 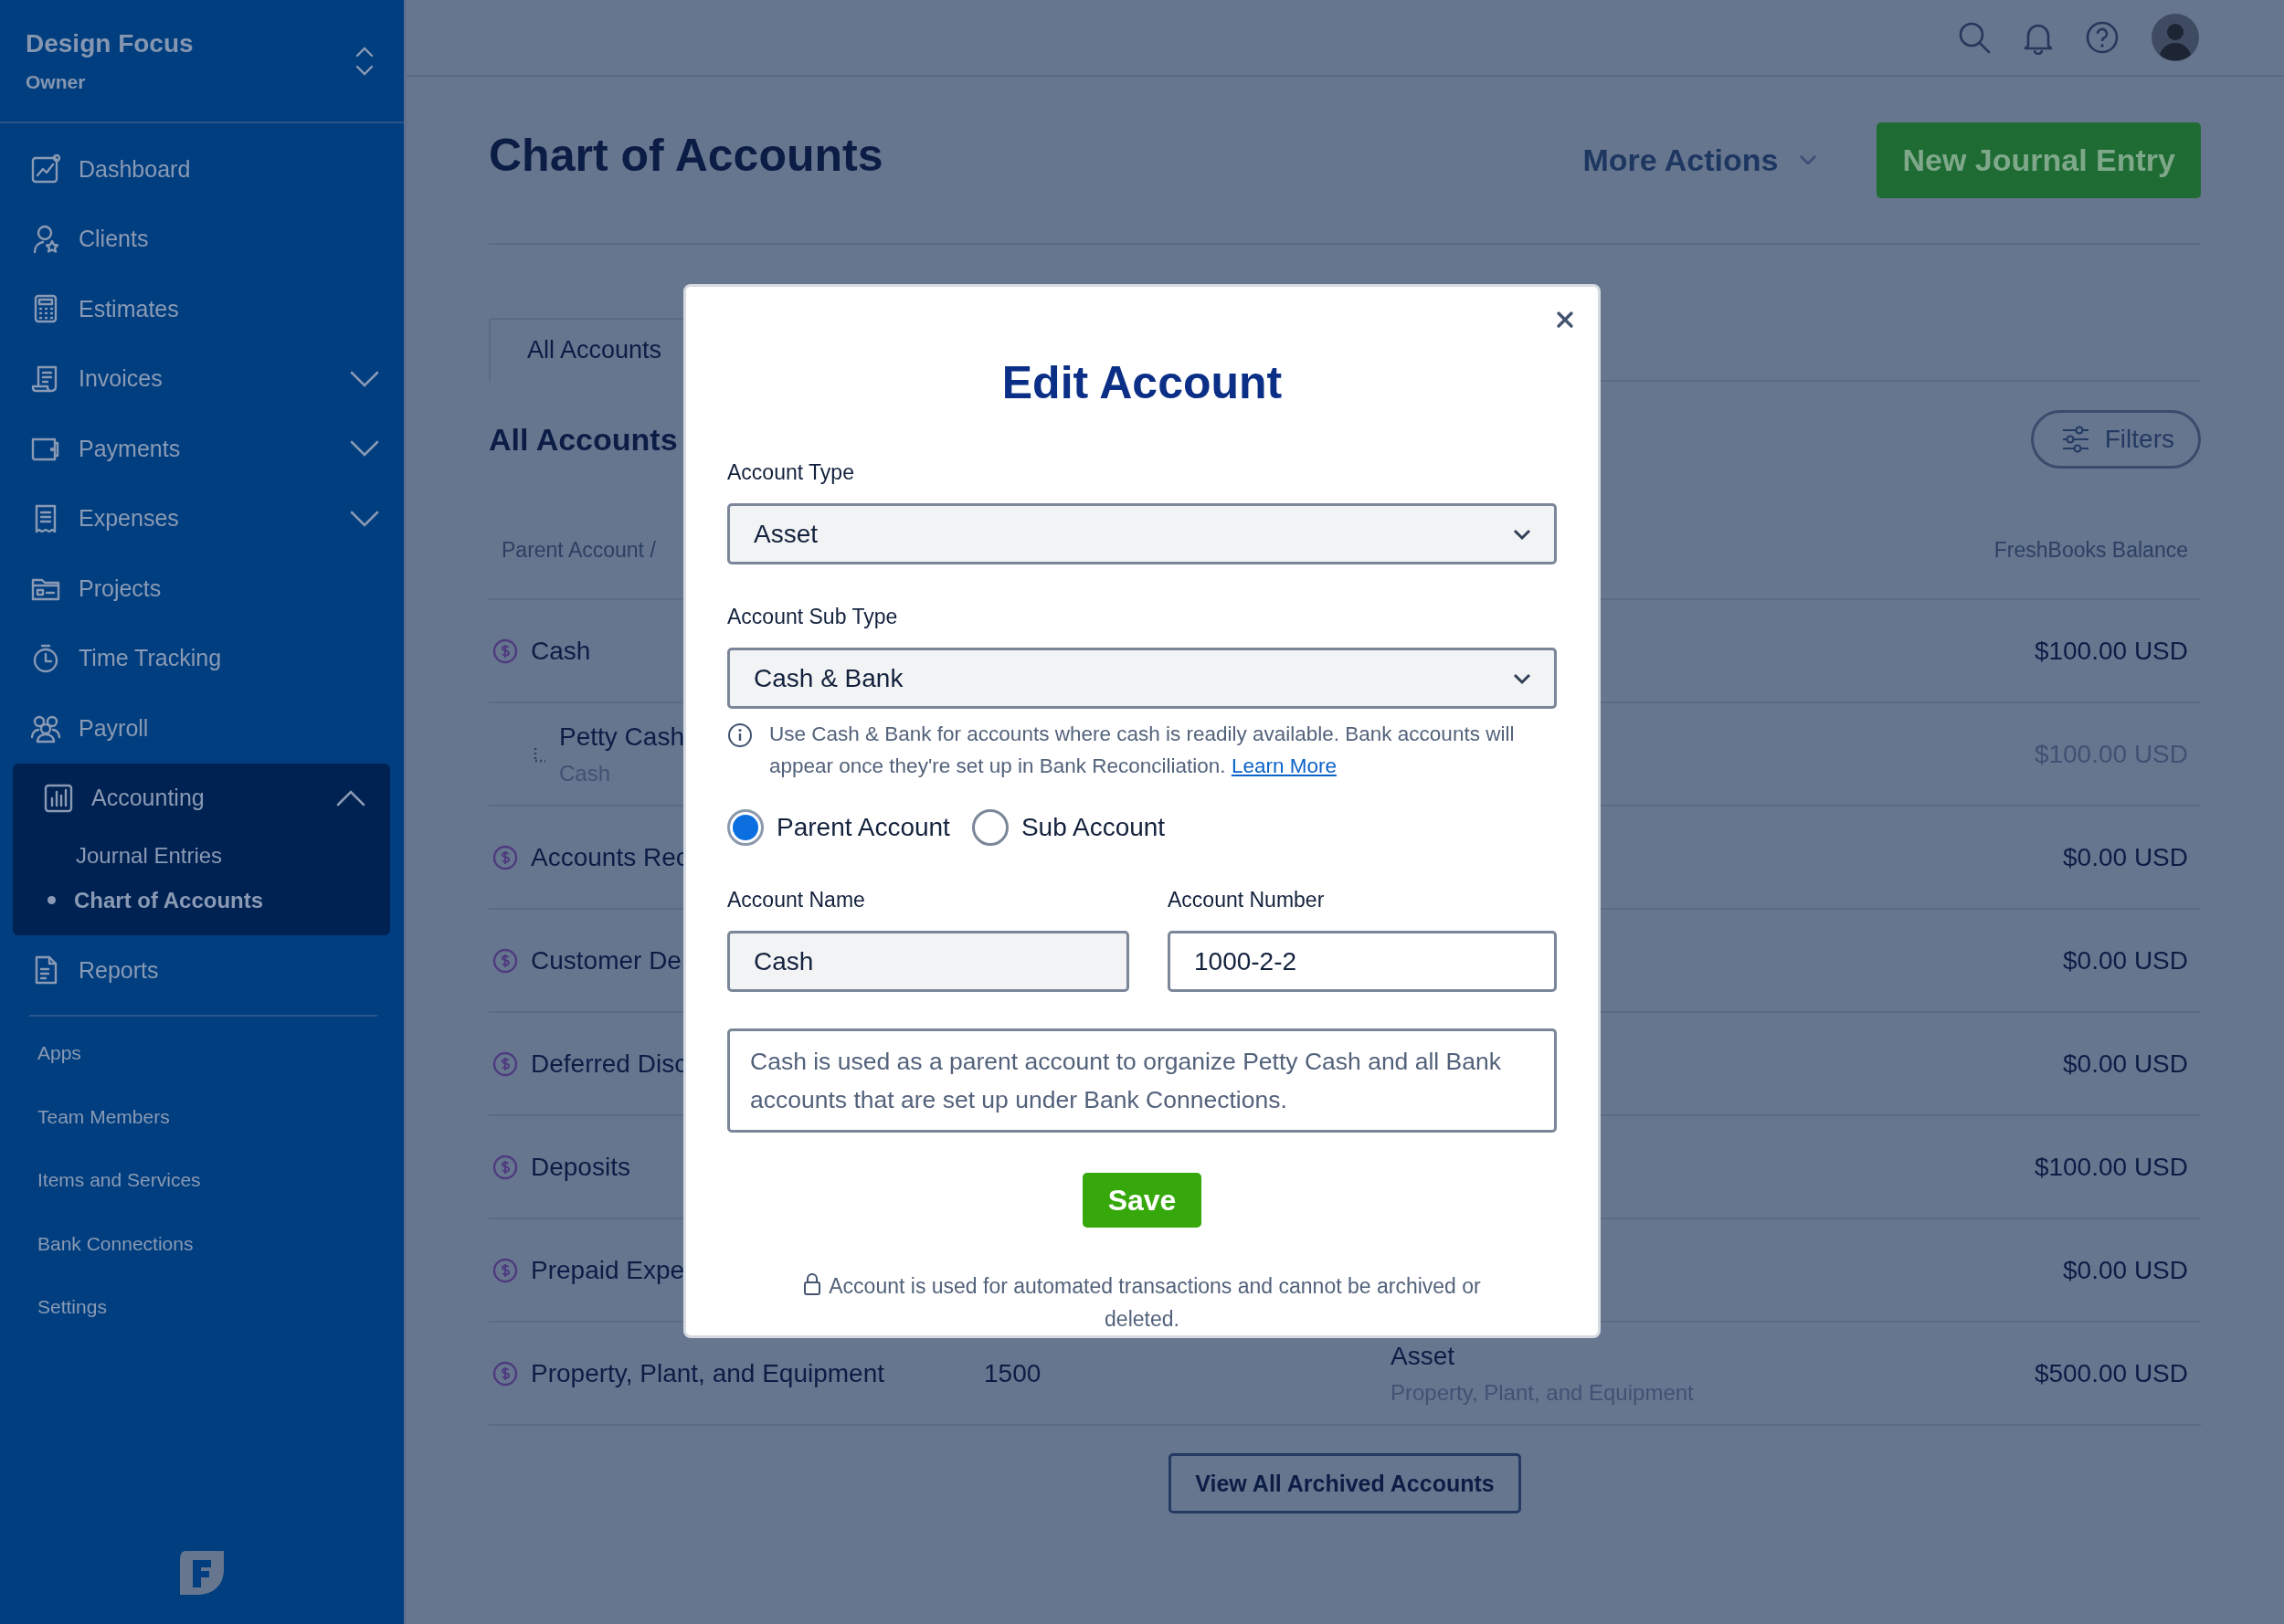 I want to click on user-role: Owner, so click(x=56, y=81).